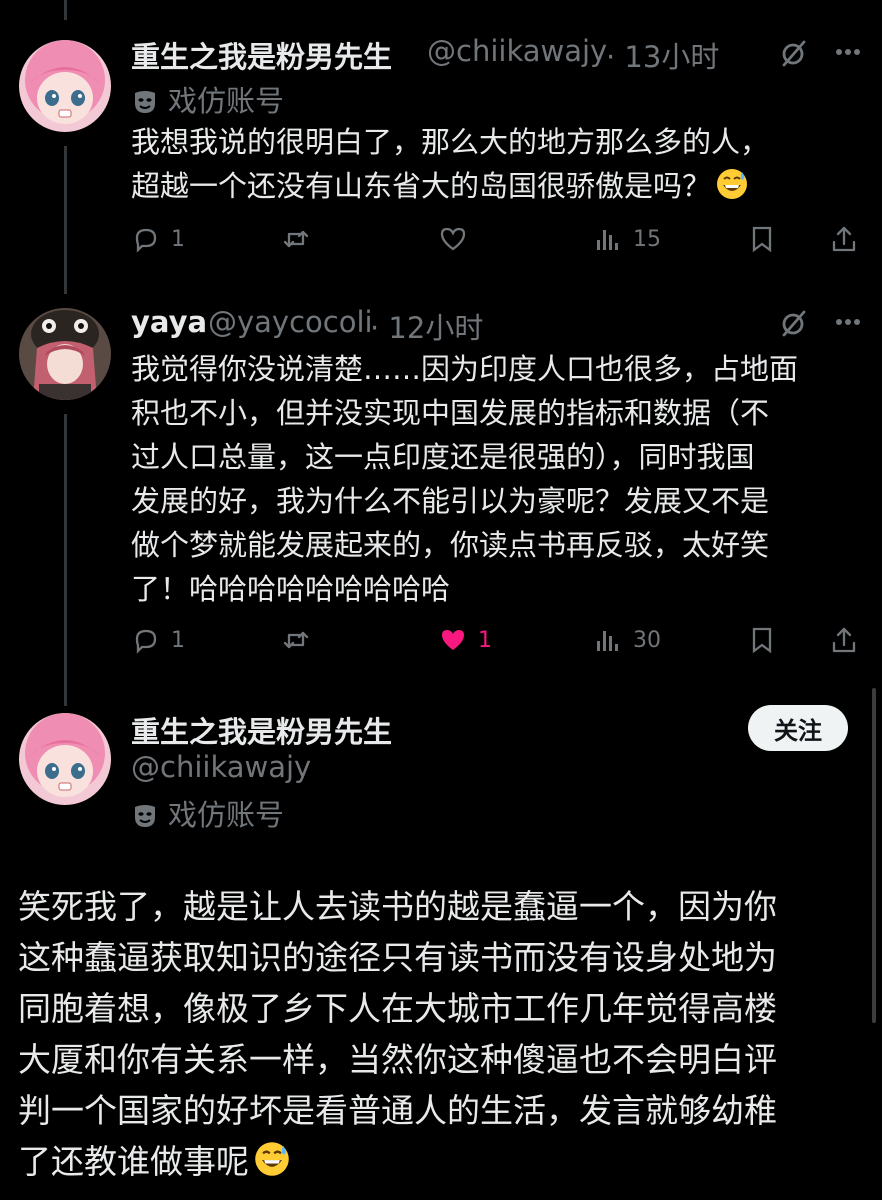  I want to click on post-text-line: 发展的好，我为什么不能引以为豪呢？发展又不是, so click(450, 501).